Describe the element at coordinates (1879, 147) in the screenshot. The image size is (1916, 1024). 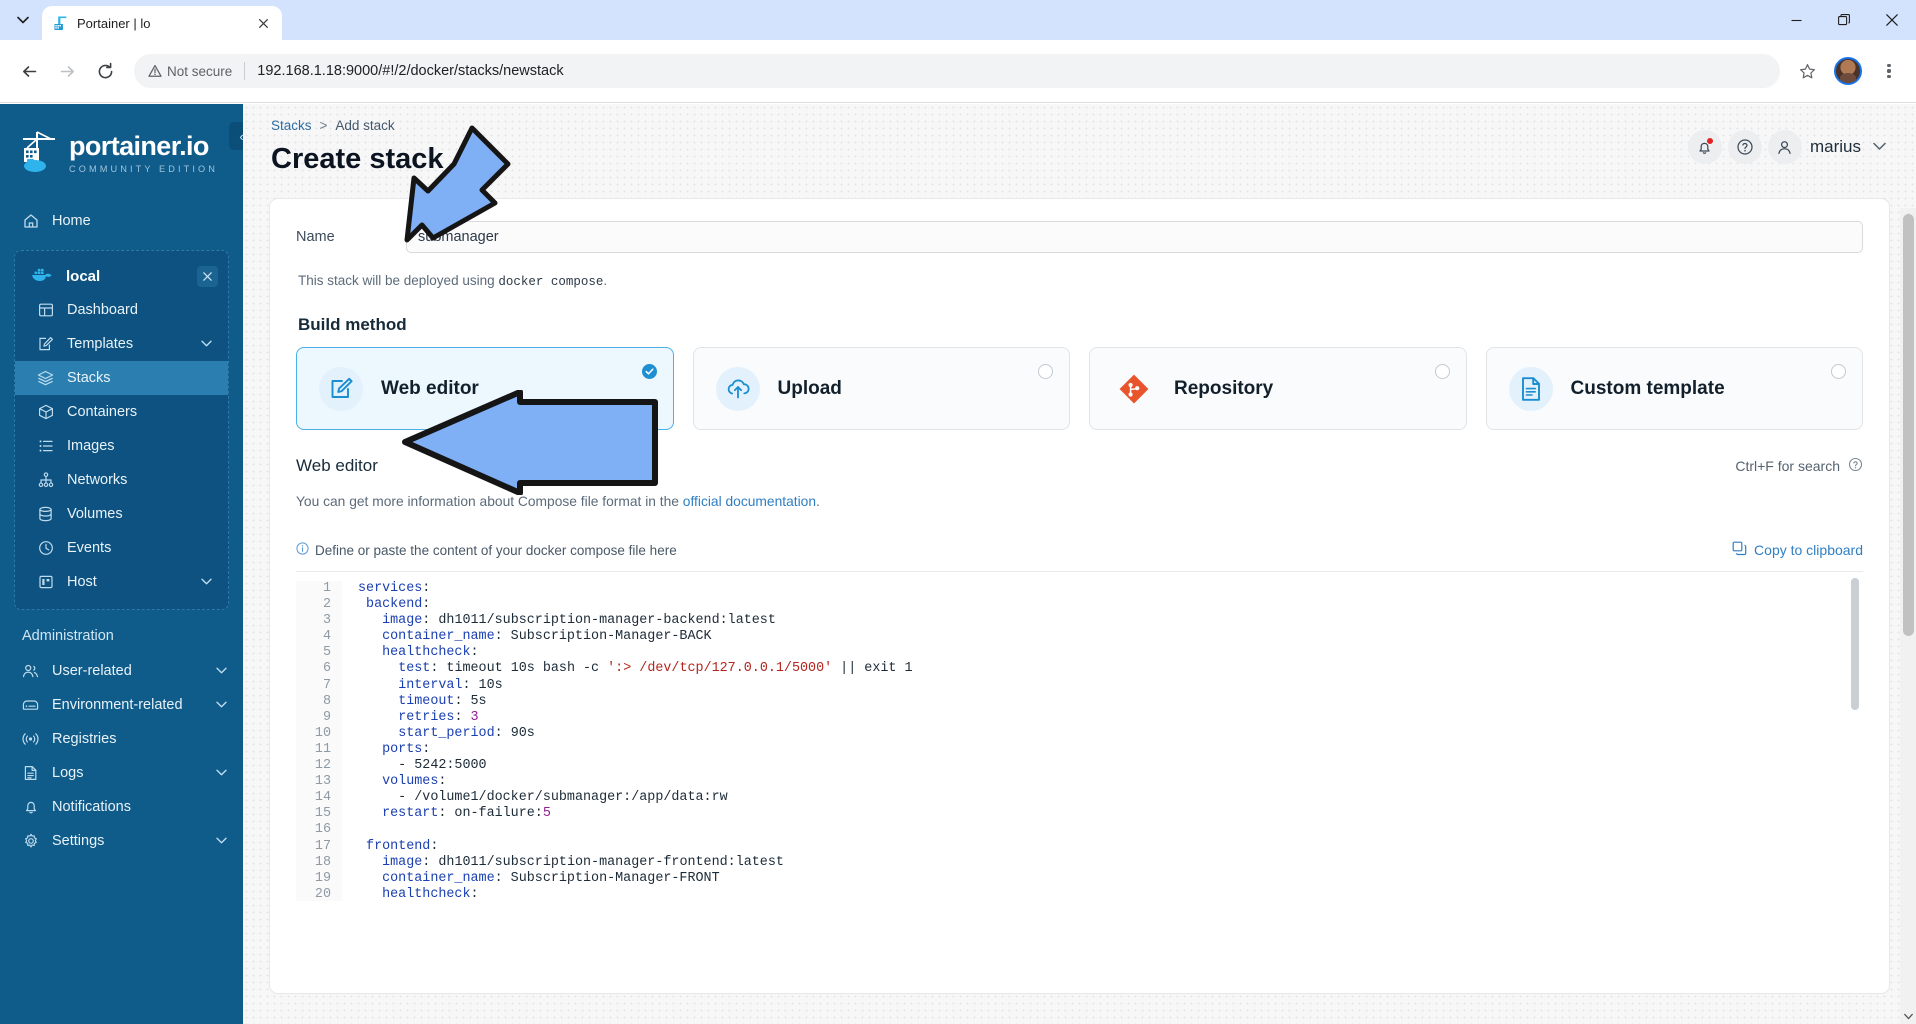
I see `user-menu-chevron-down-icon` at that location.